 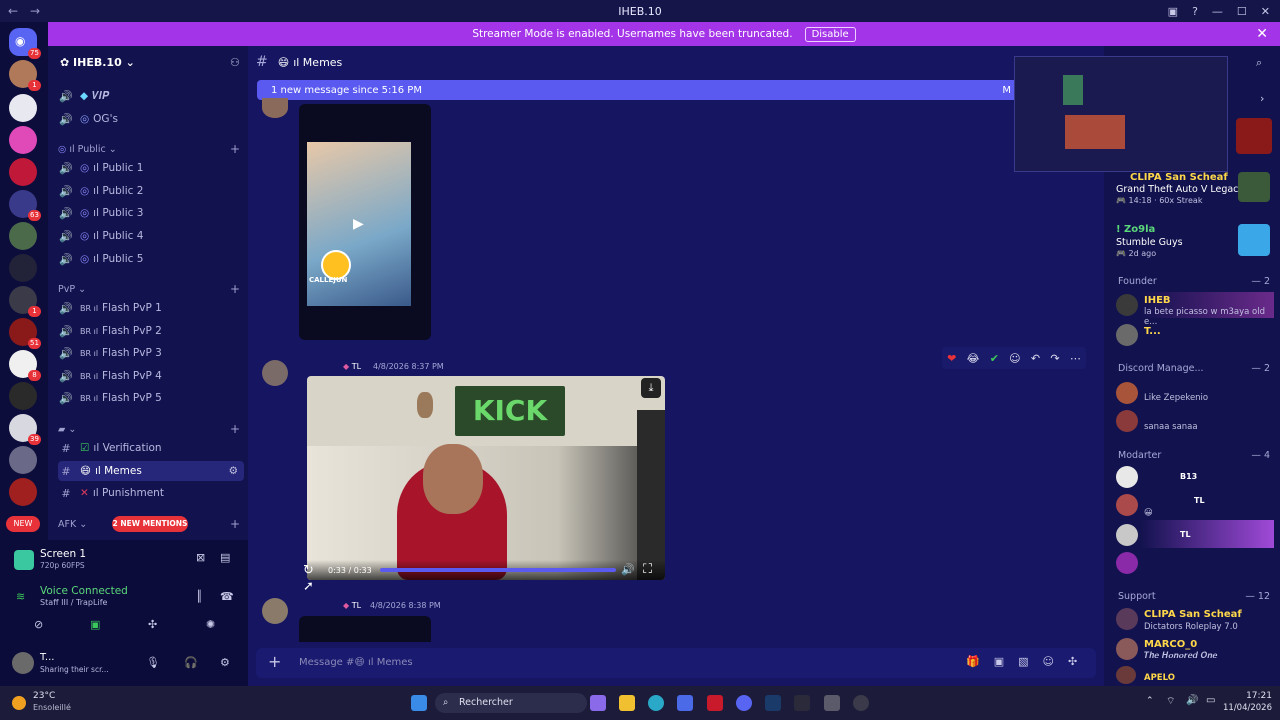 I want to click on channel-ogs: 🔊 ◎ OG's, so click(x=151, y=119).